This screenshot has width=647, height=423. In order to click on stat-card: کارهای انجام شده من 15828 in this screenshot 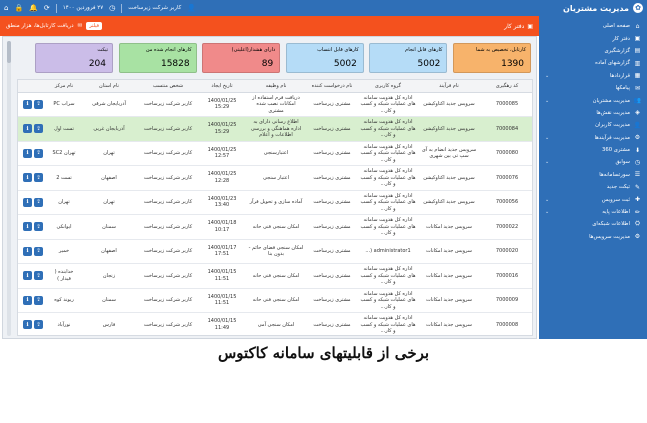, I will do `click(157, 58)`.